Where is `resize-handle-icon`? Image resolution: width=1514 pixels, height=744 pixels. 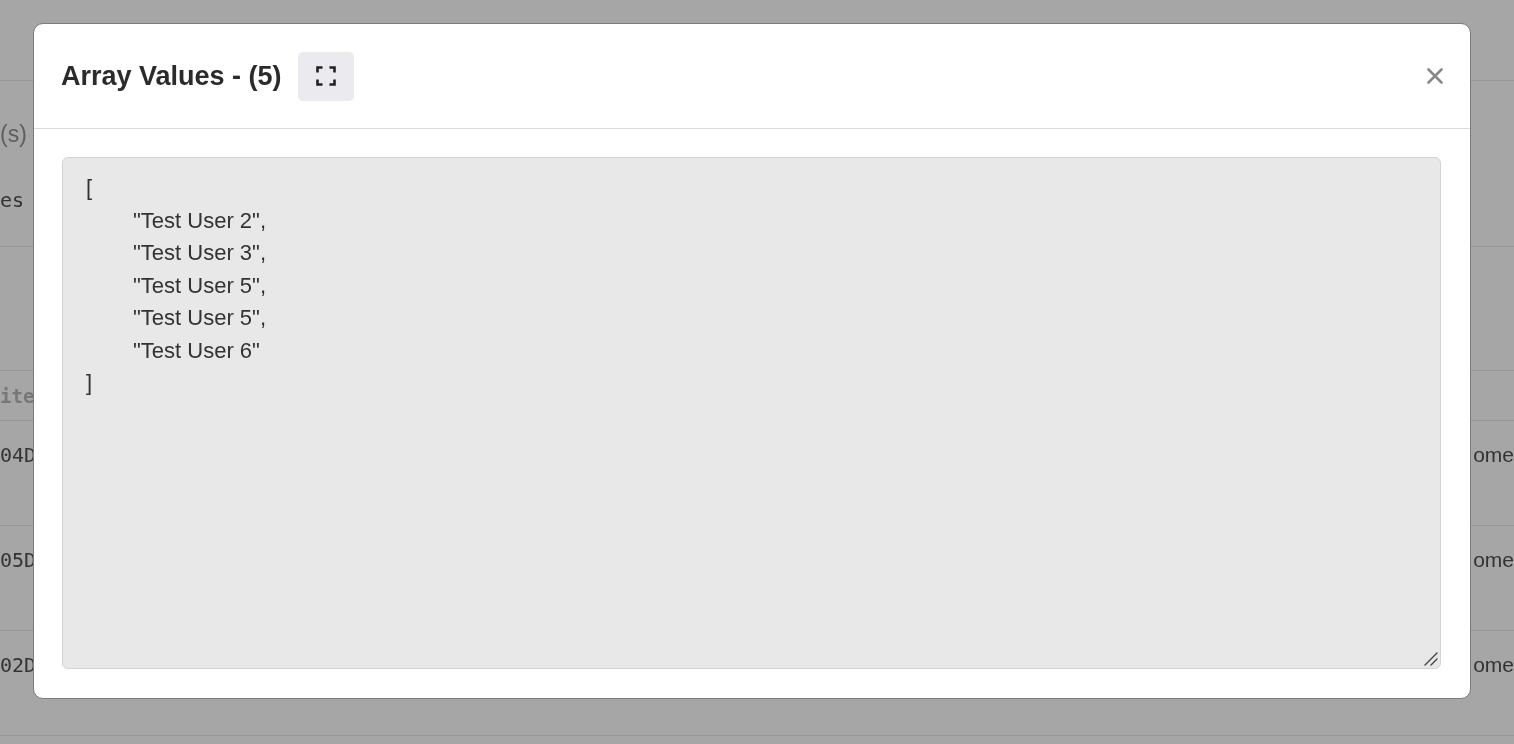 resize-handle-icon is located at coordinates (1431, 659).